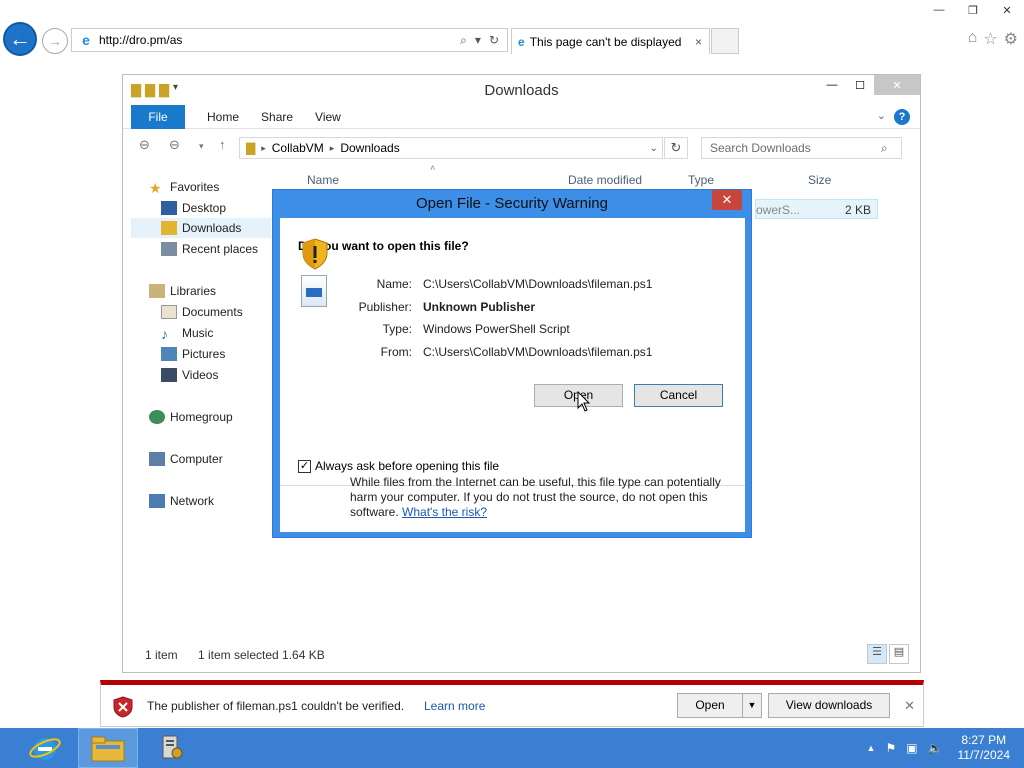 The height and width of the screenshot is (768, 1024). Describe the element at coordinates (369, 148) in the screenshot. I see `breadcrumb-item: Downloads` at that location.